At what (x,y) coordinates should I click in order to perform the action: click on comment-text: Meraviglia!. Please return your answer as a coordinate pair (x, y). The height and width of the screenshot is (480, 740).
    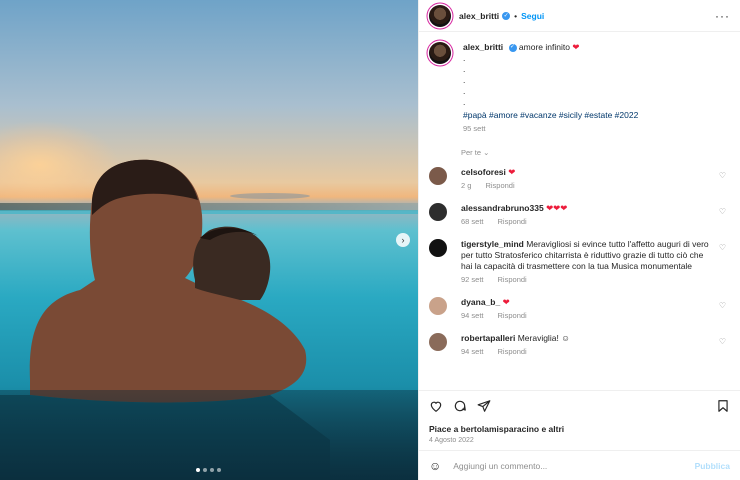
    Looking at the image, I should click on (538, 338).